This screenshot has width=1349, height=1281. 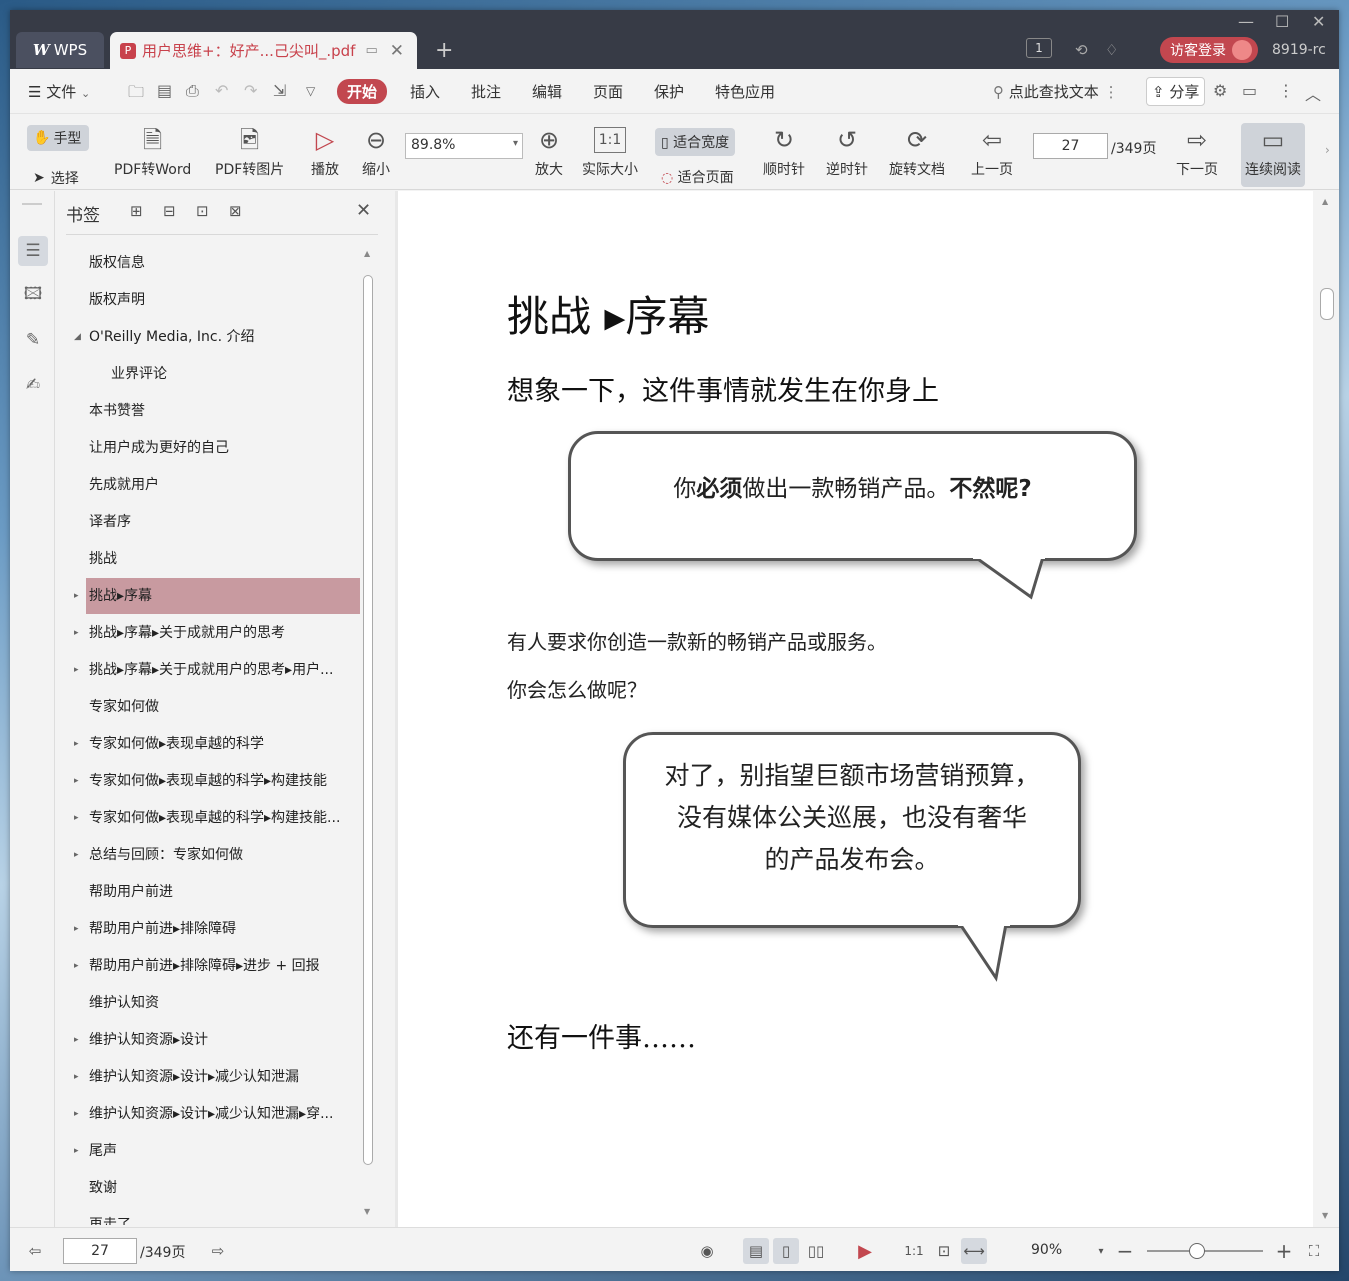 I want to click on double-page-view-icon: ▯▯, so click(x=816, y=1251).